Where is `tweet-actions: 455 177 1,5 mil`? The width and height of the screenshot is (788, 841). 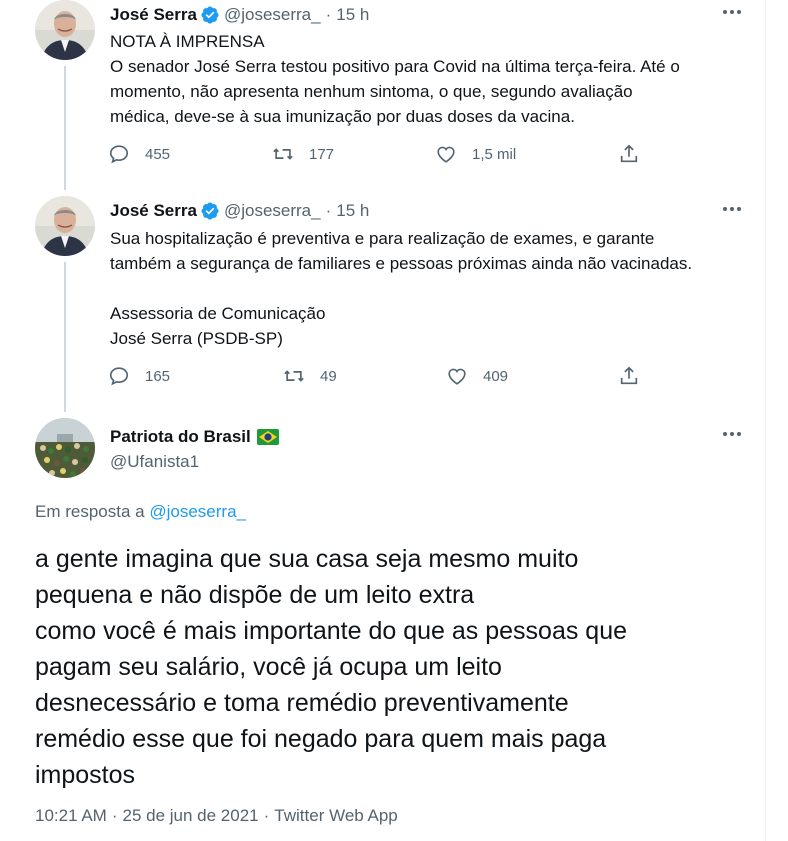 tweet-actions: 455 177 1,5 mil is located at coordinates (388, 156).